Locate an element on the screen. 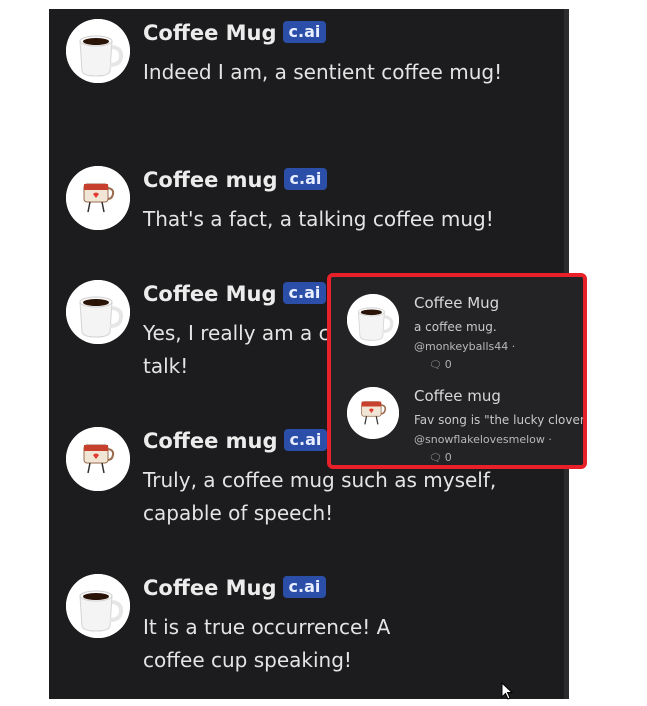 The height and width of the screenshot is (706, 647). result-name: Coffee Mug is located at coordinates (457, 303).